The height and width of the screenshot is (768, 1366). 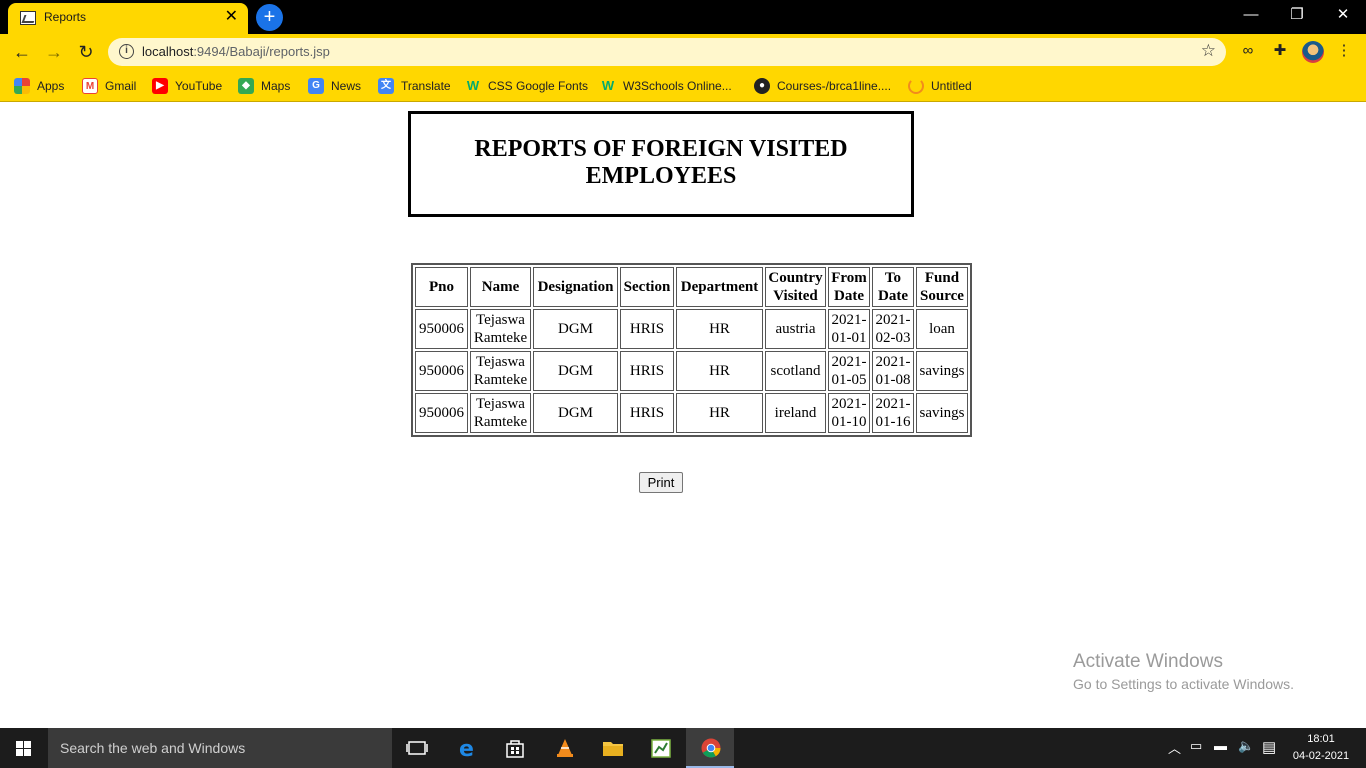 I want to click on taskbar-edge: e, so click(x=466, y=748).